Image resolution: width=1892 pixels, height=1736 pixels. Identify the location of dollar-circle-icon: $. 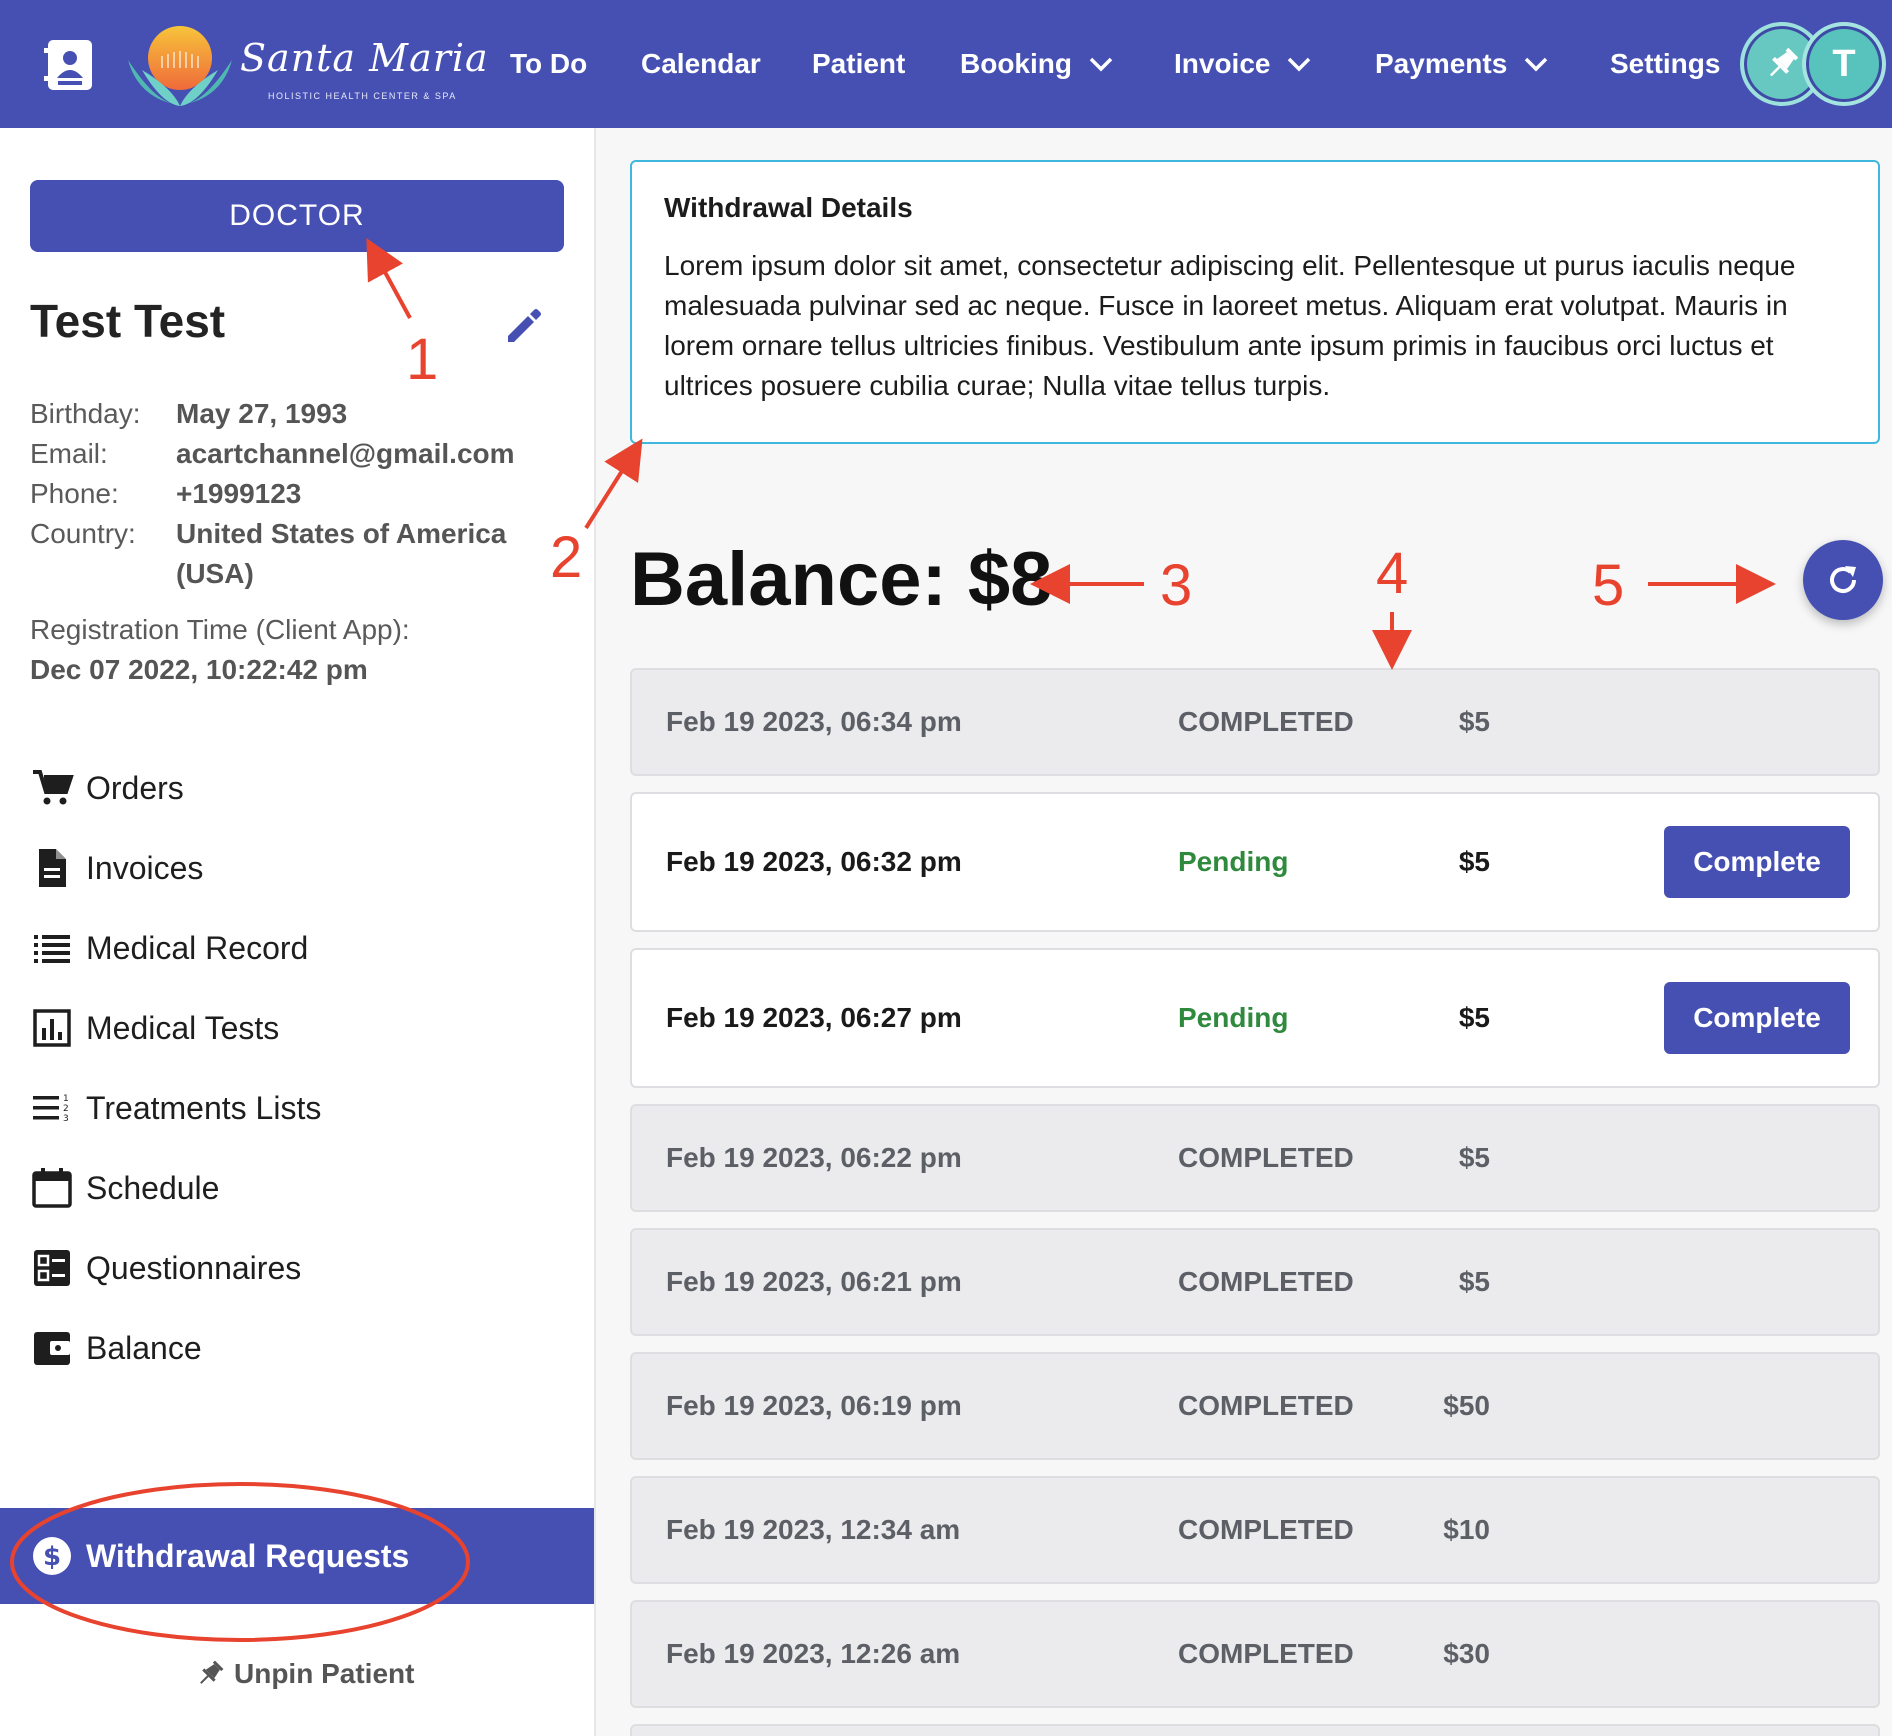
(52, 1556).